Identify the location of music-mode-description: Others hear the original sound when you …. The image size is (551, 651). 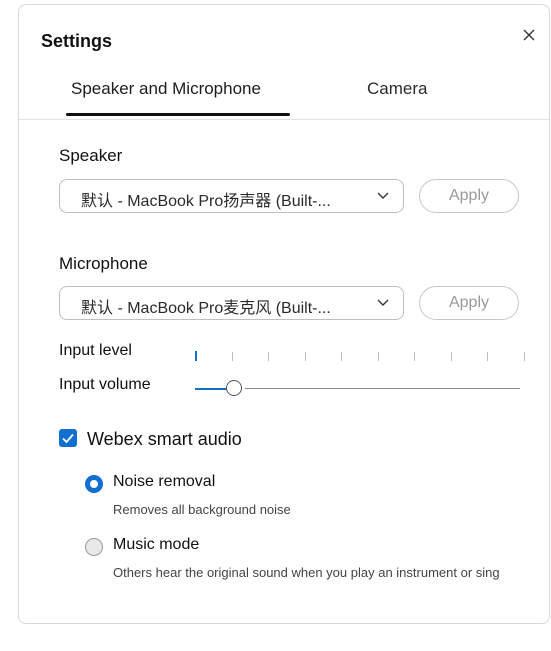
(306, 572).